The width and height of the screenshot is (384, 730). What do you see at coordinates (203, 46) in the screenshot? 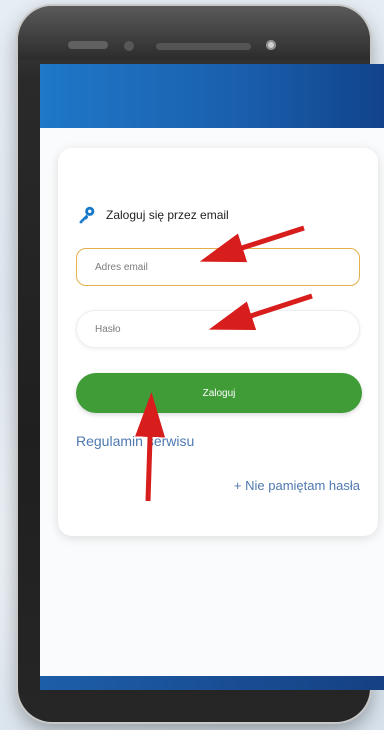
I see `earpiece-bar` at bounding box center [203, 46].